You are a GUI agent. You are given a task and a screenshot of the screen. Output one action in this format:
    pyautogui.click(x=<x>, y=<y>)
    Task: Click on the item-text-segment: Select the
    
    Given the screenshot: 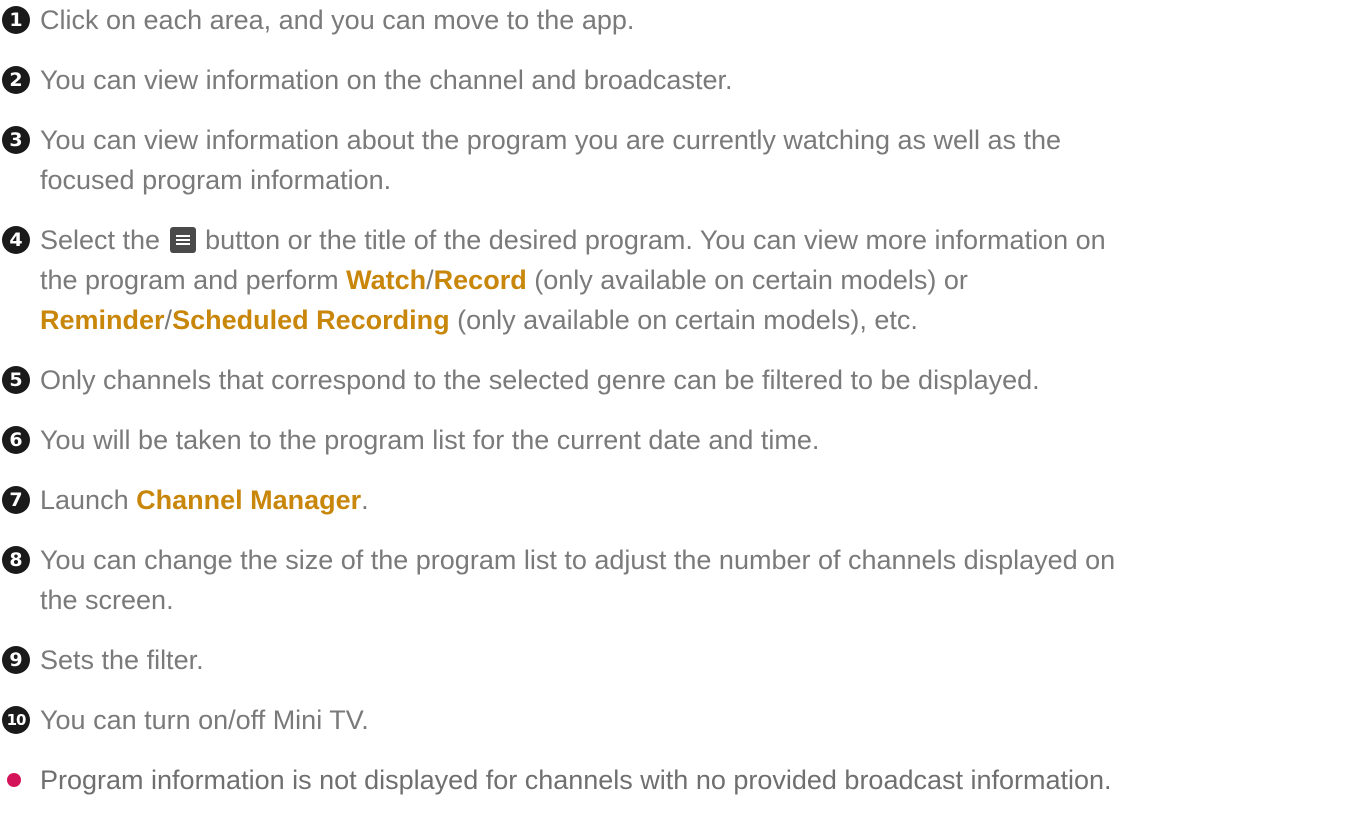 What is the action you would take?
    pyautogui.click(x=100, y=240)
    